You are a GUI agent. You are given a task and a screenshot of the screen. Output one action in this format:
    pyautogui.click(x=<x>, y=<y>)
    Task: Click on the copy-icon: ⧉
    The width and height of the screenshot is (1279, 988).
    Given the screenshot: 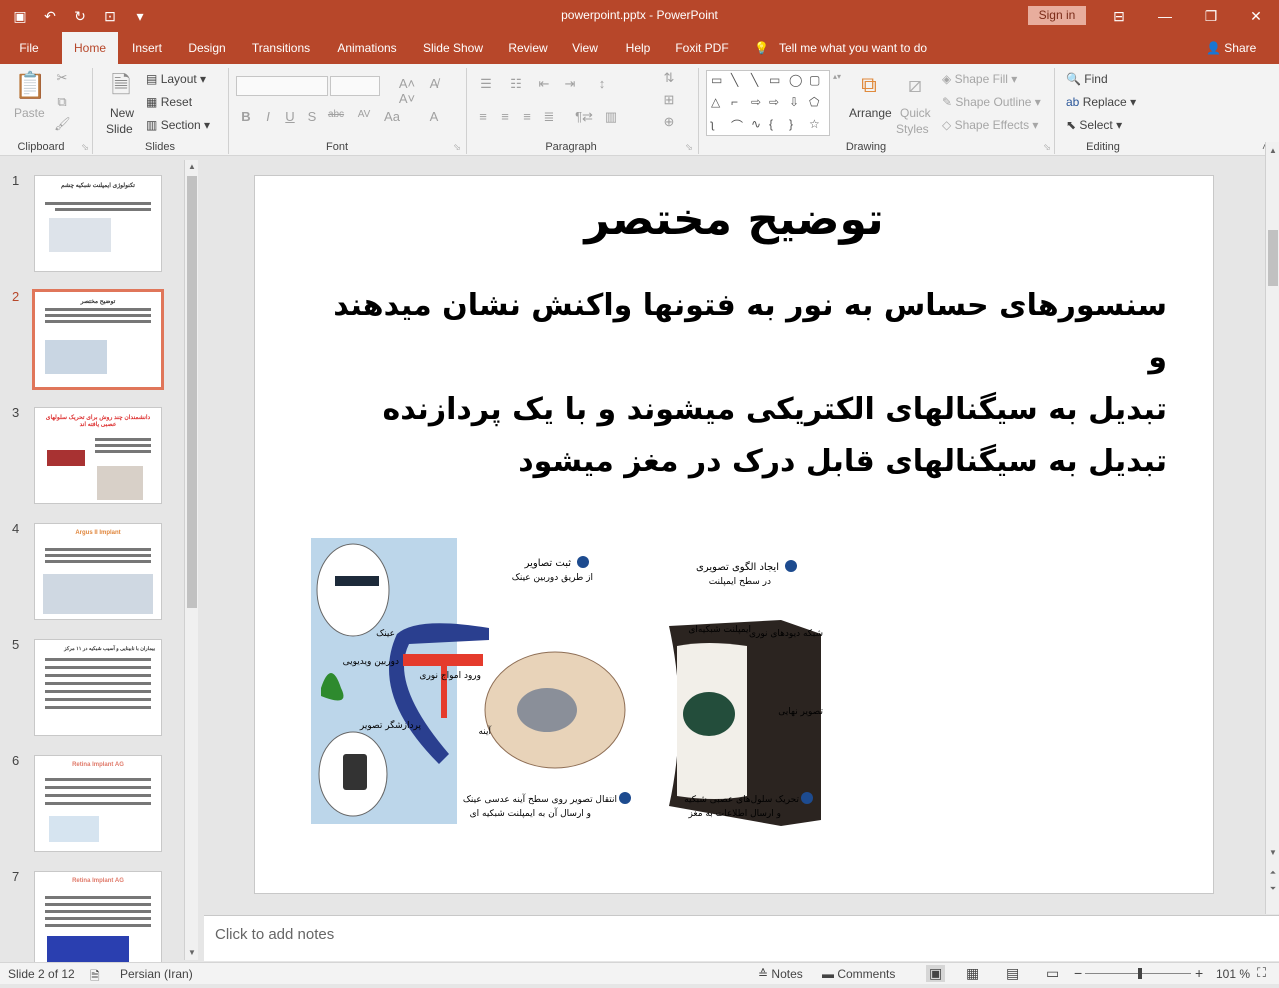 What is the action you would take?
    pyautogui.click(x=62, y=102)
    